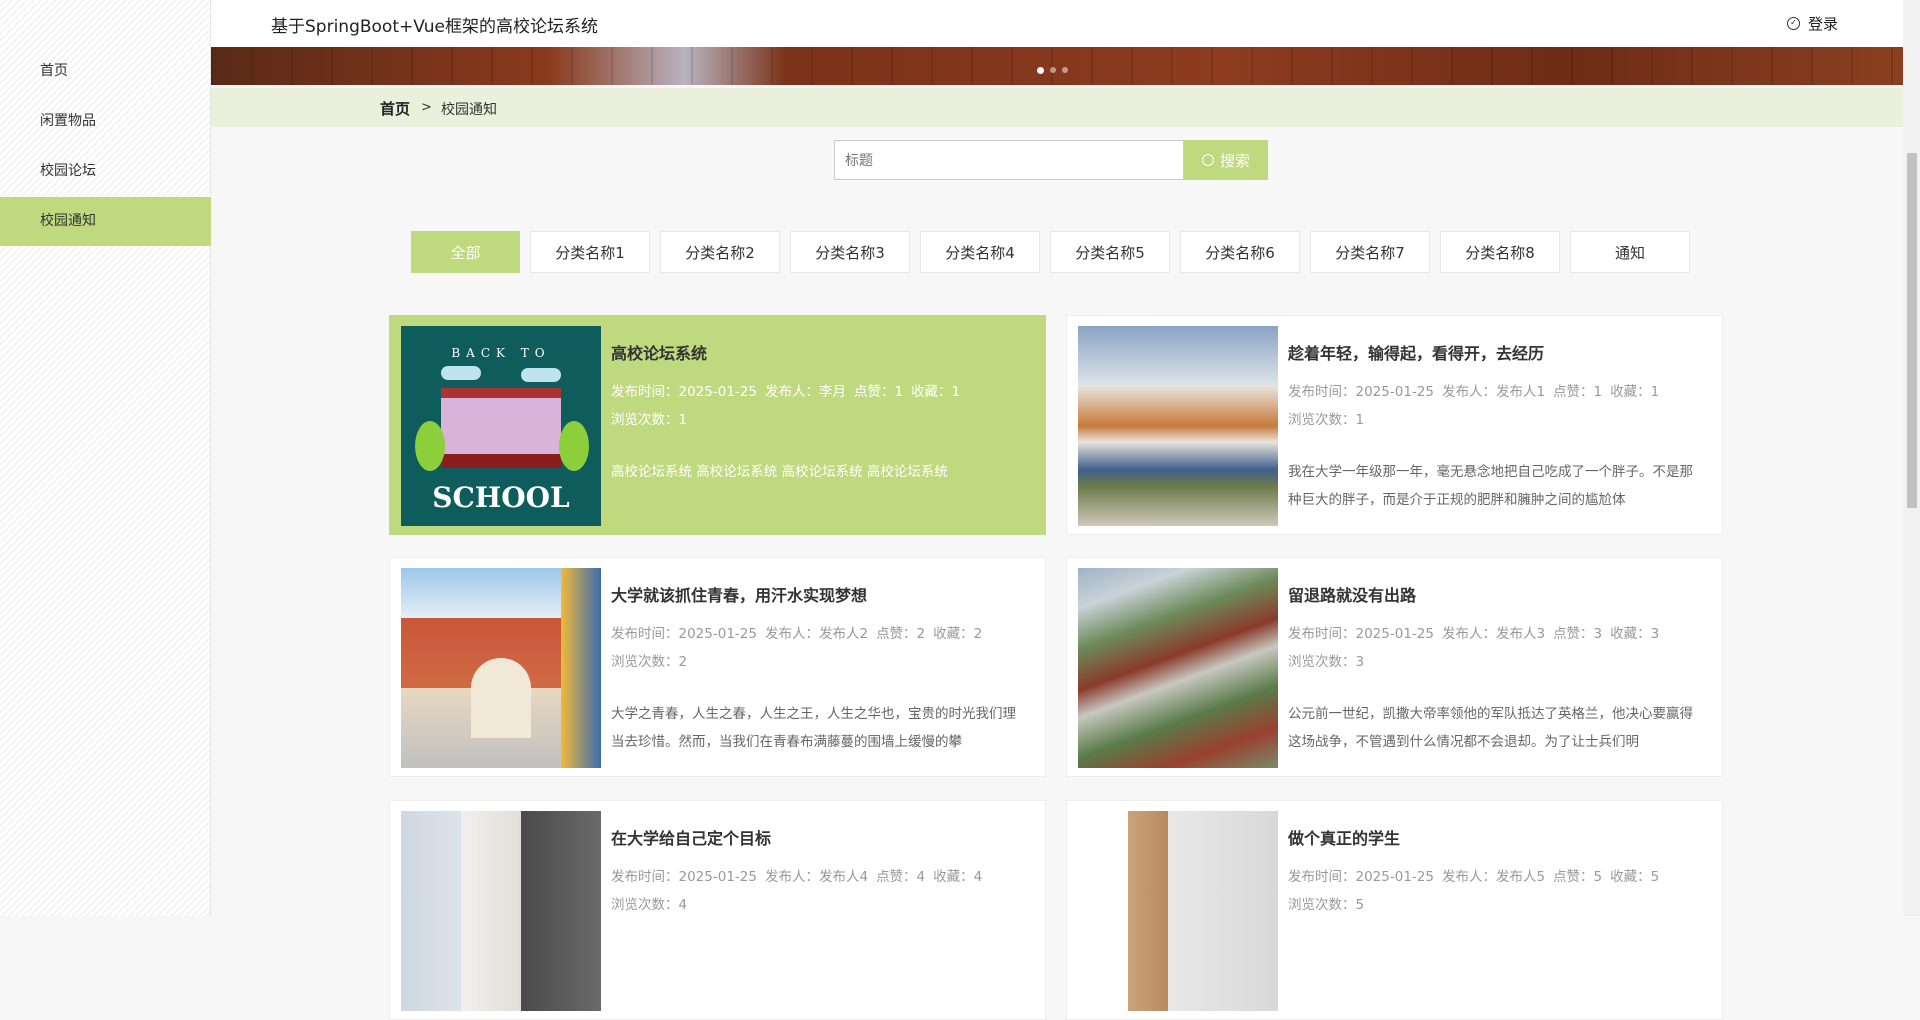 The image size is (1920, 1020). I want to click on scrollbar-thumb, so click(1912, 330).